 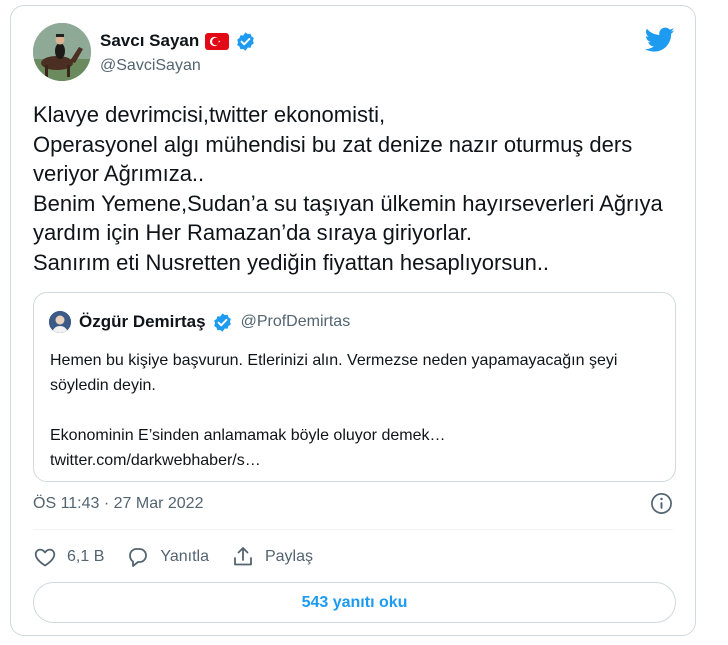 What do you see at coordinates (86, 556) in the screenshot?
I see `like-count: 6,1 B` at bounding box center [86, 556].